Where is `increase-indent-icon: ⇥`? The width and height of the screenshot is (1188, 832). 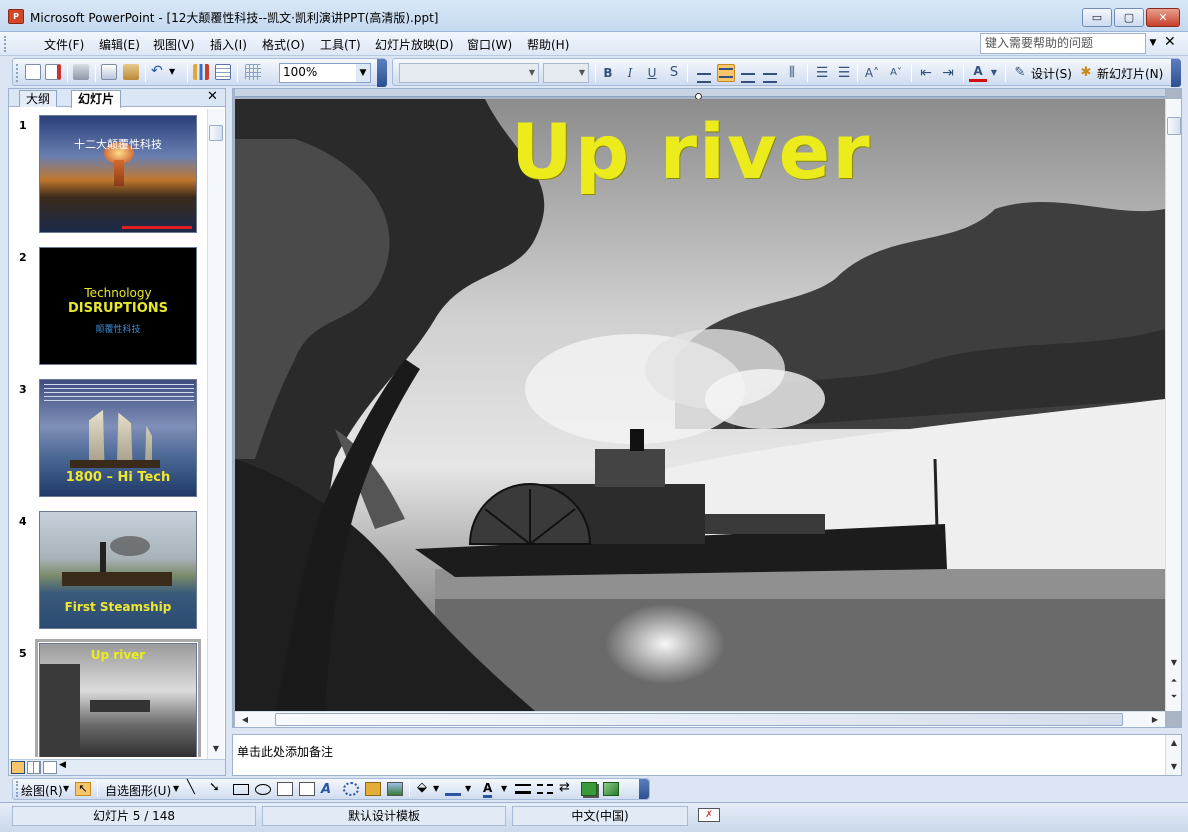 increase-indent-icon: ⇥ is located at coordinates (948, 73).